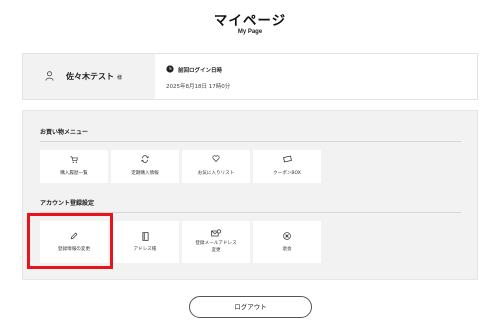 This screenshot has height=328, width=500. I want to click on tile-label: お気に入りリスト, so click(216, 173).